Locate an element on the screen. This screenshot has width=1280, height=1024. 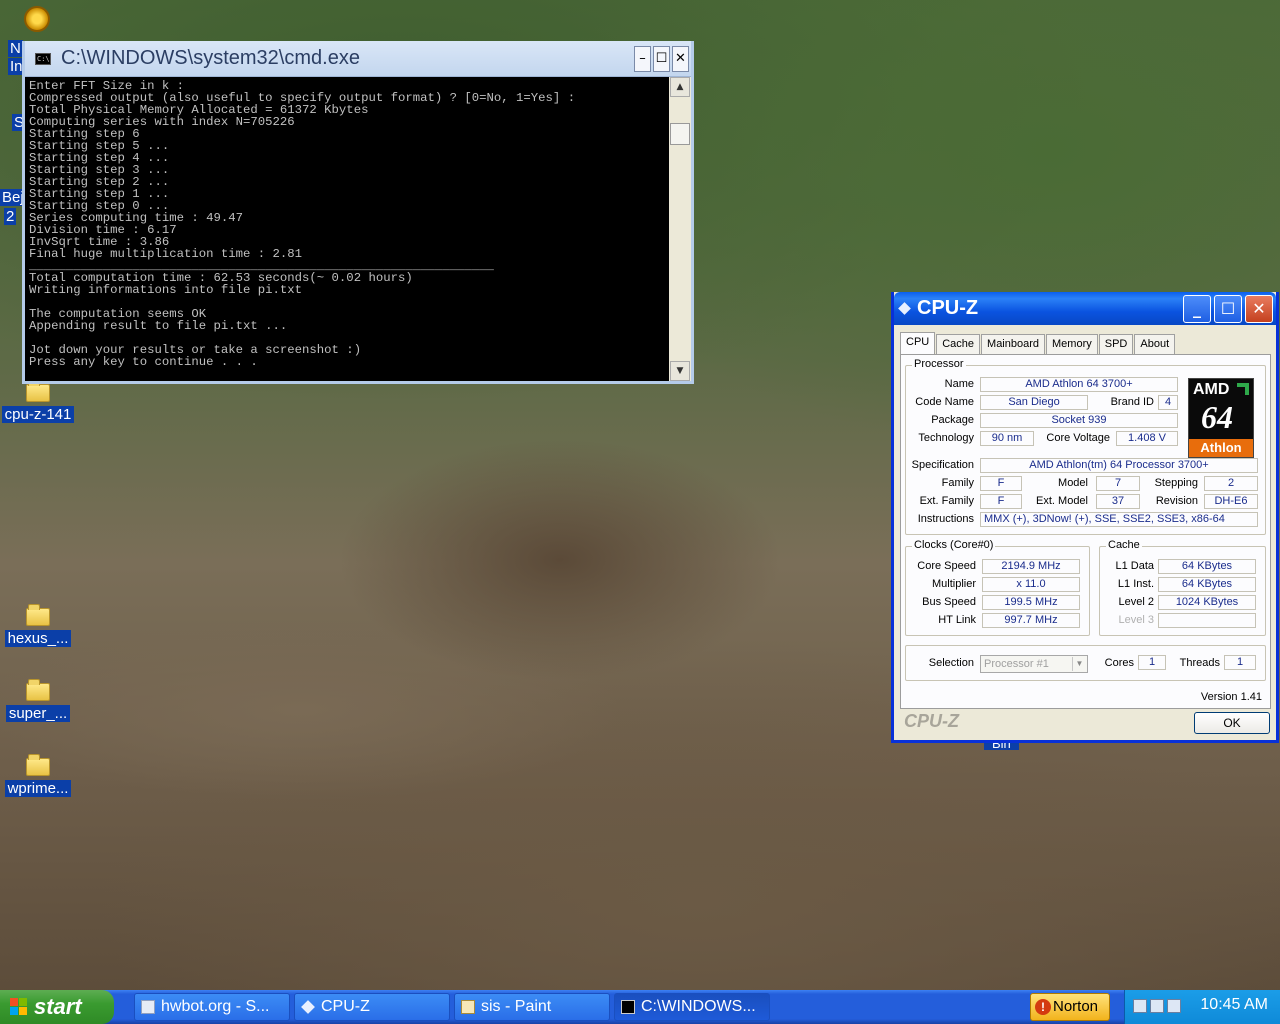
start-label: start is located at coordinates (58, 1006).